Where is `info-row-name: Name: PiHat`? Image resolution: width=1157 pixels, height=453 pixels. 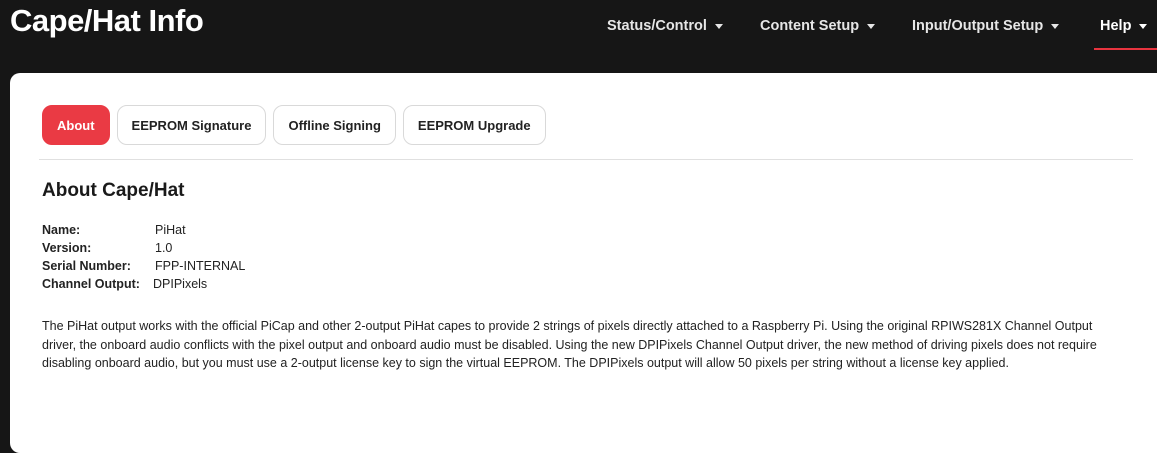 info-row-name: Name: PiHat is located at coordinates (143, 230).